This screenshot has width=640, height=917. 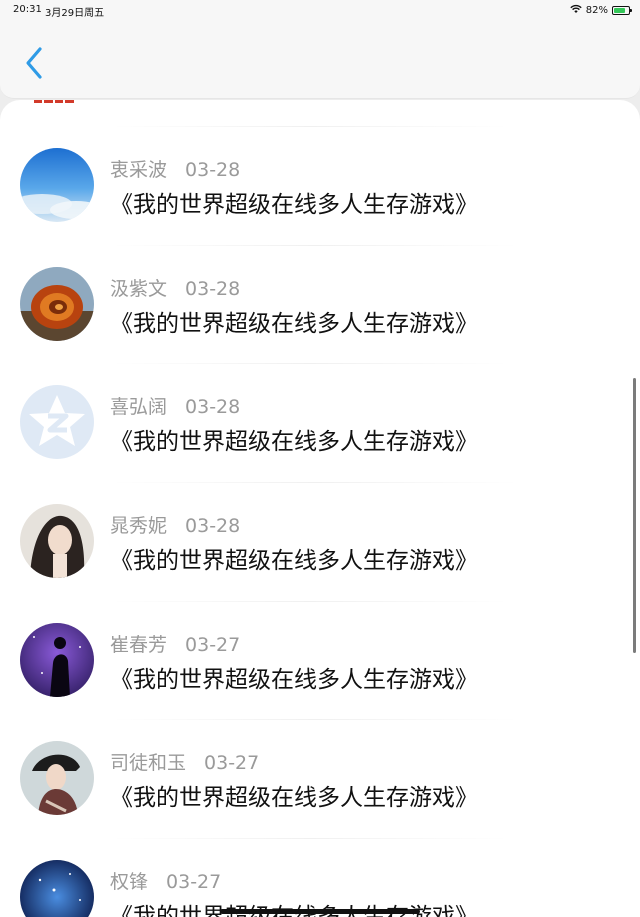 I want to click on wifi-icon, so click(x=576, y=10).